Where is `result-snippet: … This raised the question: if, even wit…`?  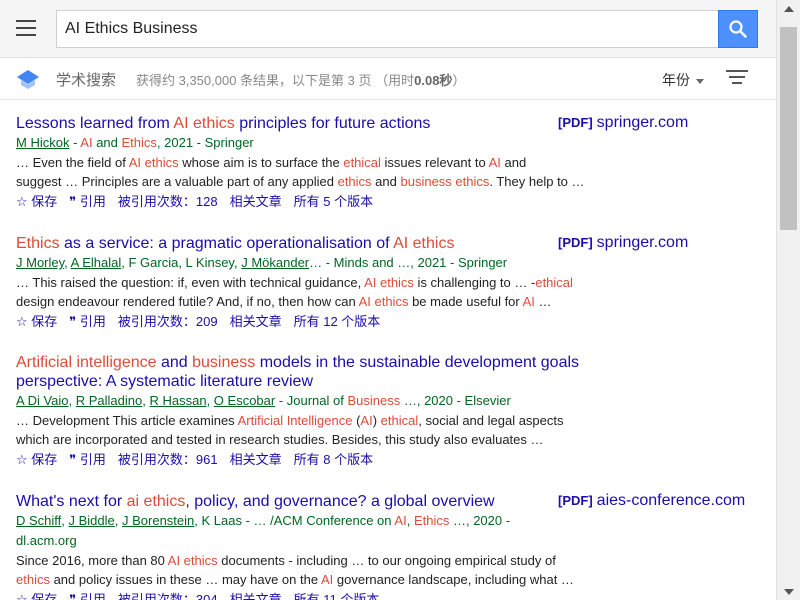
result-snippet: … This raised the question: if, even wit… is located at coordinates (306, 282).